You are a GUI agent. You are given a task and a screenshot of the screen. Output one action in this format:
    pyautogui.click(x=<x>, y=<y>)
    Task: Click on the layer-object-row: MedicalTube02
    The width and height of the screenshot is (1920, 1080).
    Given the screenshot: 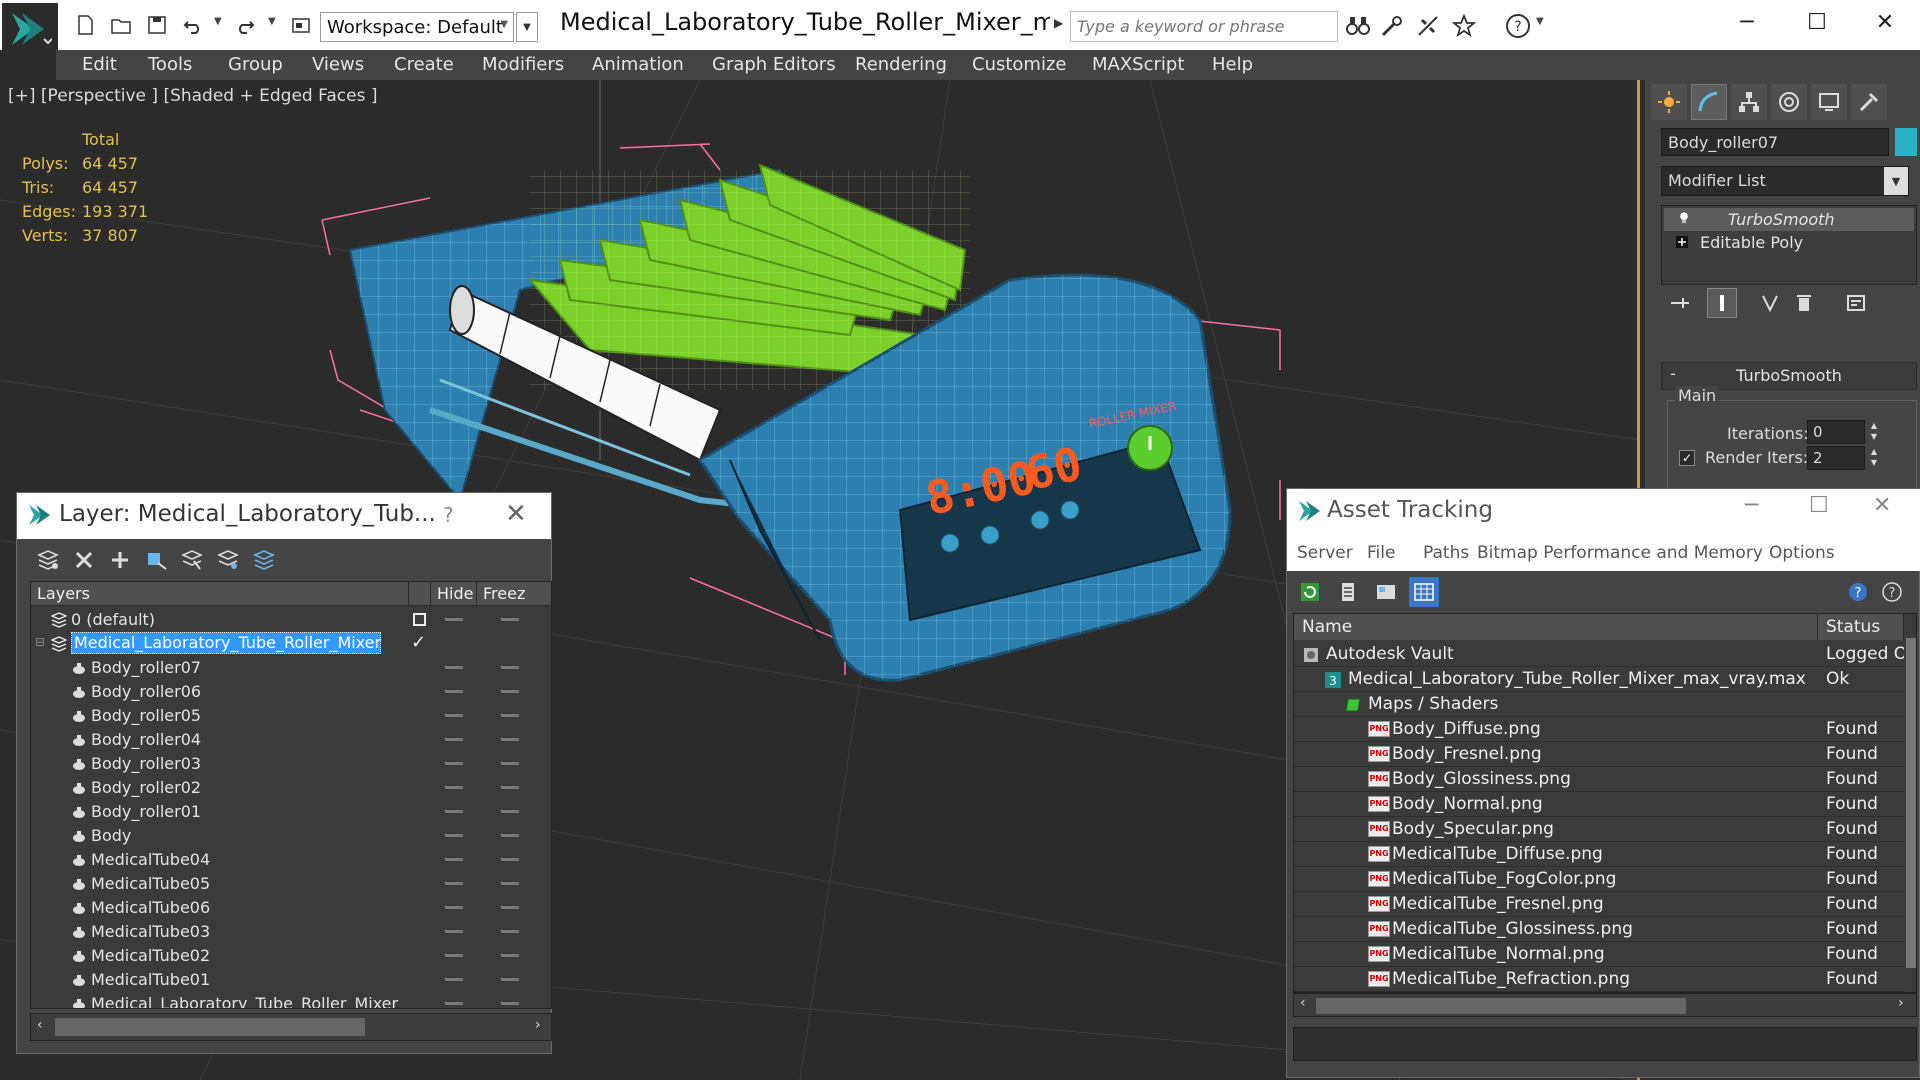 What is the action you would take?
    pyautogui.click(x=291, y=956)
    